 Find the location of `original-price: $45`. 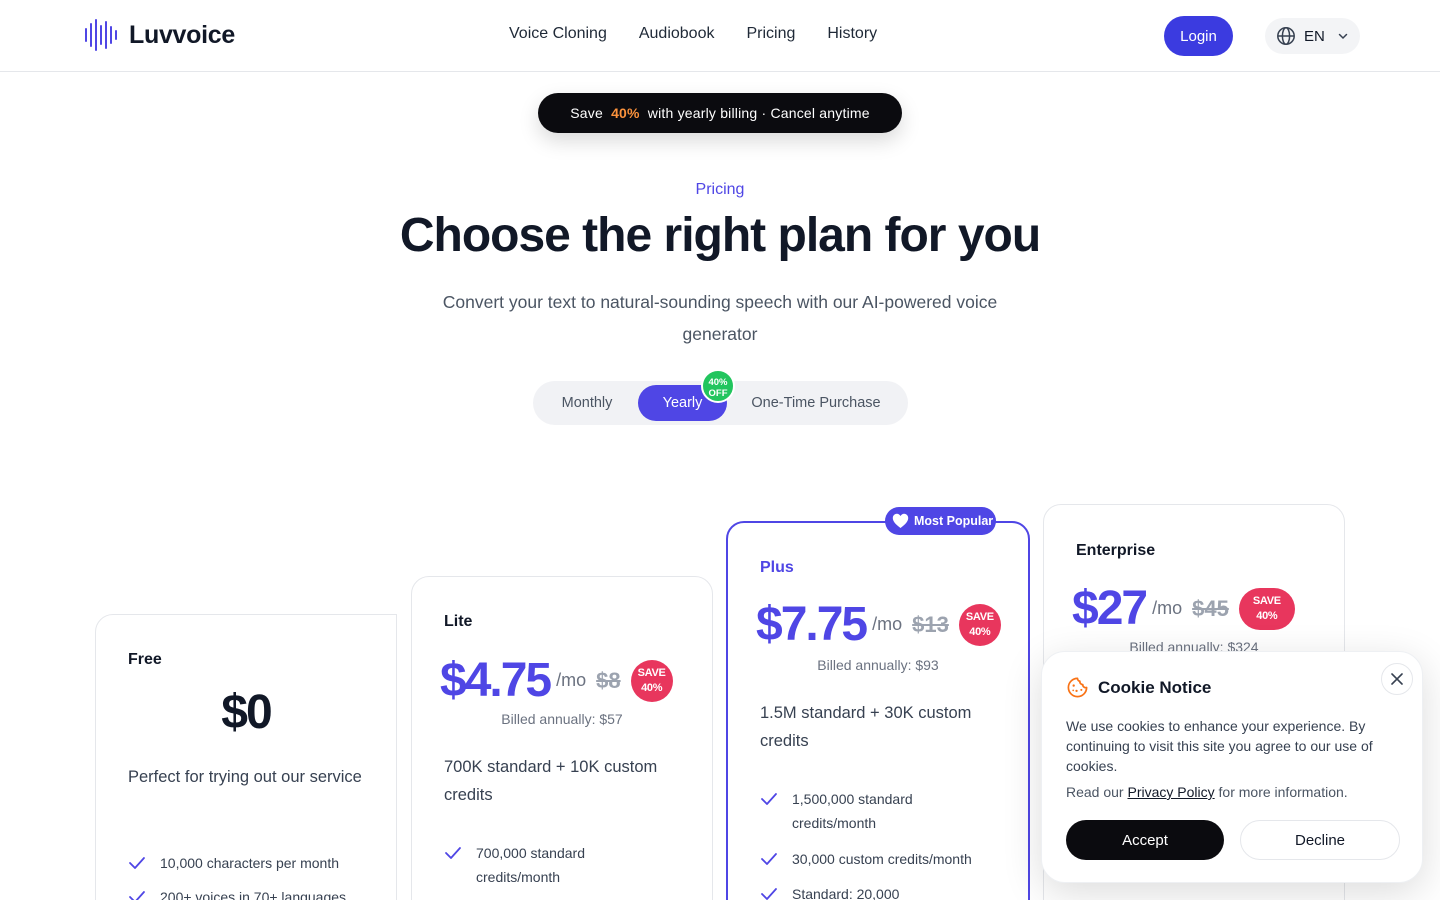

original-price: $45 is located at coordinates (1210, 608).